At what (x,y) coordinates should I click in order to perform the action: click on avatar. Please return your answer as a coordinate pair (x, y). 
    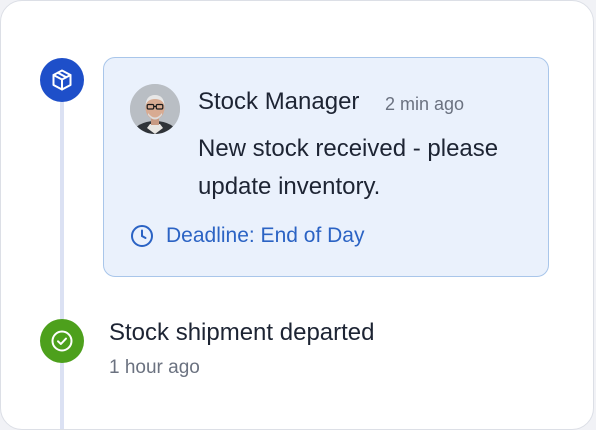
    Looking at the image, I should click on (155, 109).